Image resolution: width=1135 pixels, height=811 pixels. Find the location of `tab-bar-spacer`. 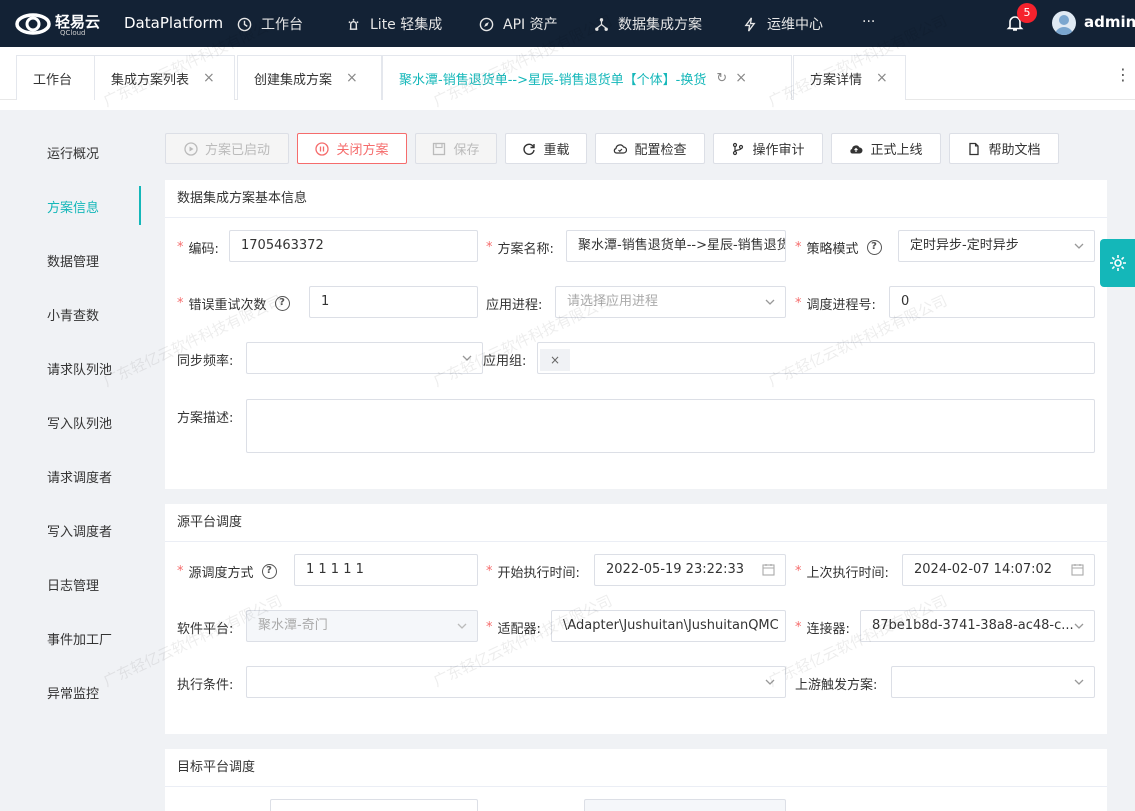

tab-bar-spacer is located at coordinates (567, 105).